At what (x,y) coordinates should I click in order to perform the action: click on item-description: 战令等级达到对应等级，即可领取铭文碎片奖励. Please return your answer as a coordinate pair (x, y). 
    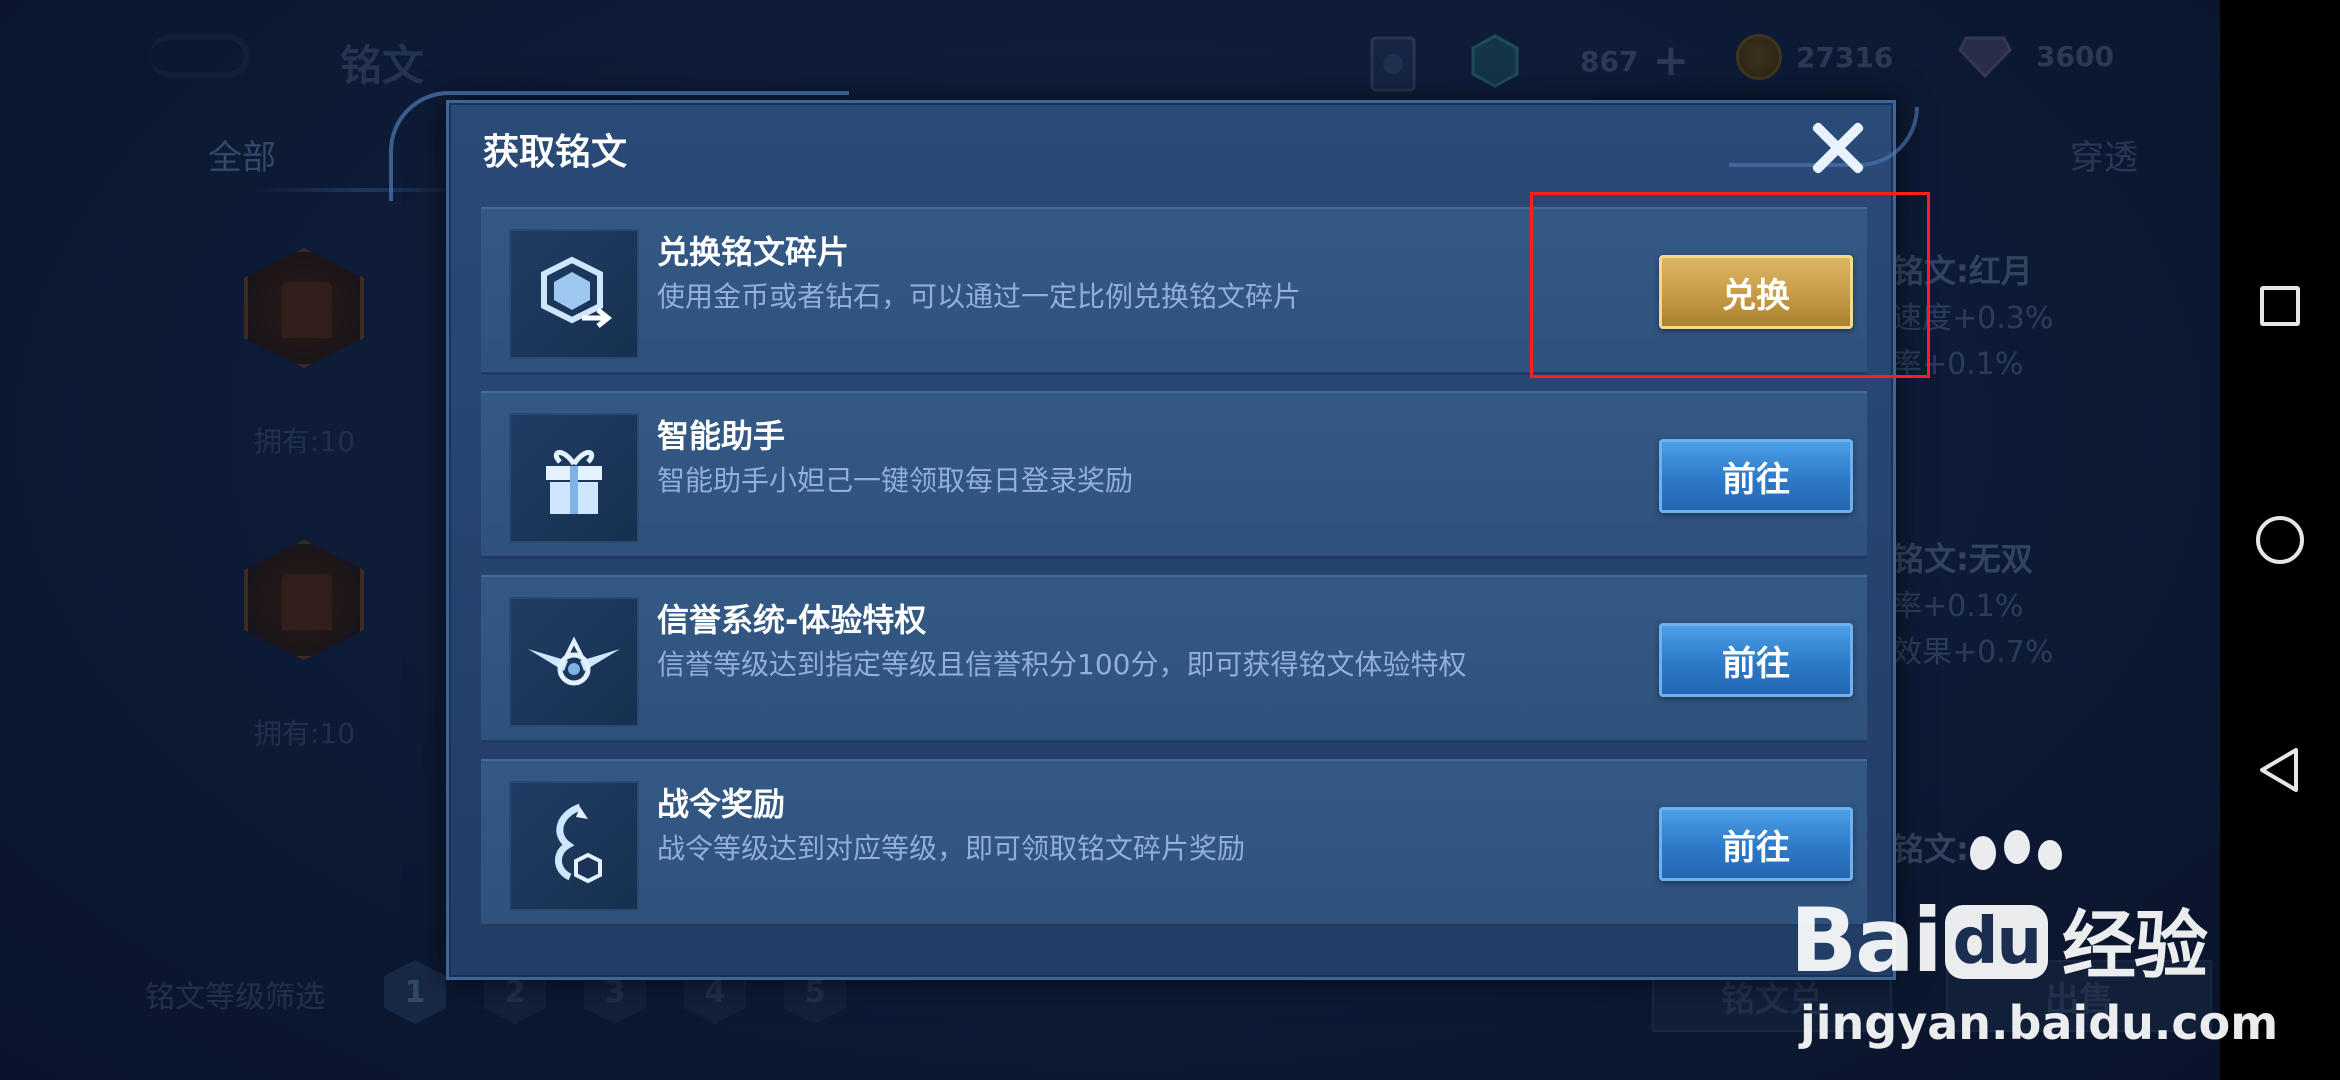
    Looking at the image, I should click on (951, 848).